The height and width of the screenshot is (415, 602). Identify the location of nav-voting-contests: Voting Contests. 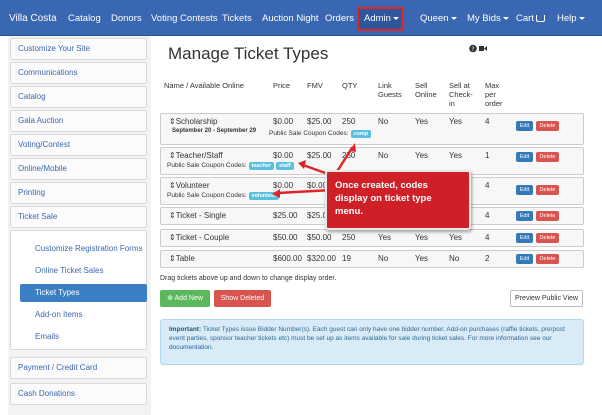
(184, 18).